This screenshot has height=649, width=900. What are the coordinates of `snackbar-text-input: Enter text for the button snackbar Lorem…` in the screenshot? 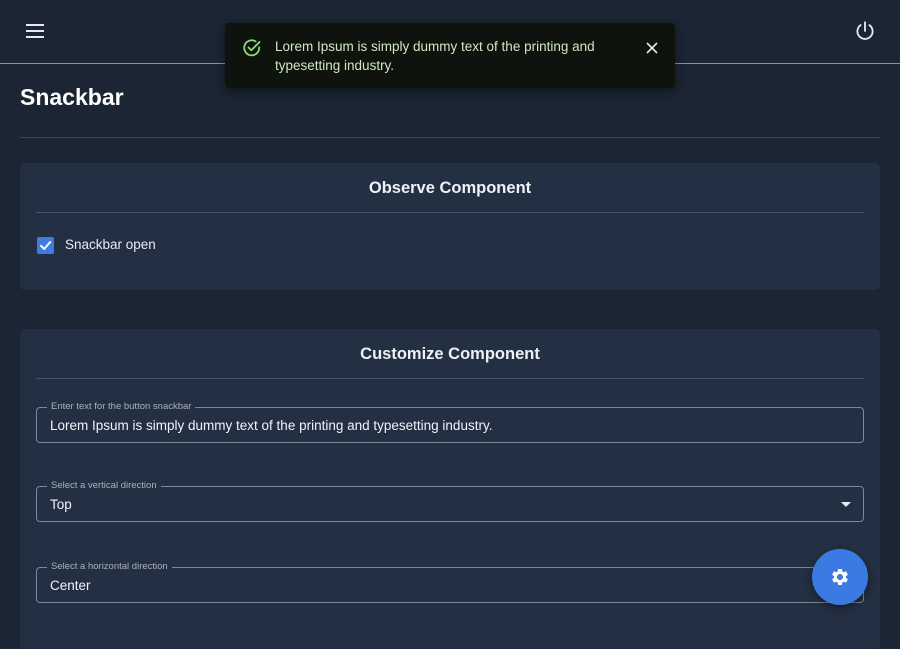 It's located at (450, 421).